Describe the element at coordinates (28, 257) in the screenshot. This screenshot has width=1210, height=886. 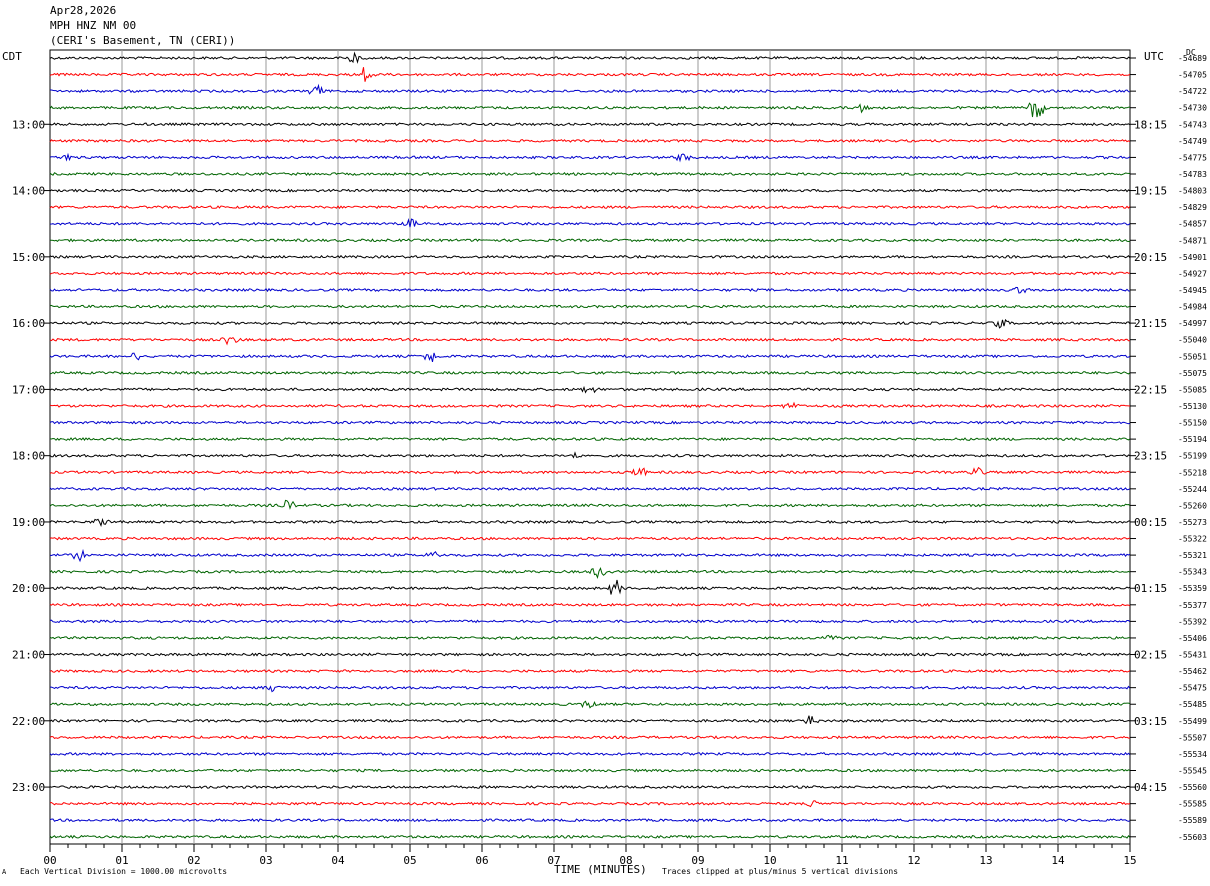
I see `left-hour-label: 15:00` at that location.